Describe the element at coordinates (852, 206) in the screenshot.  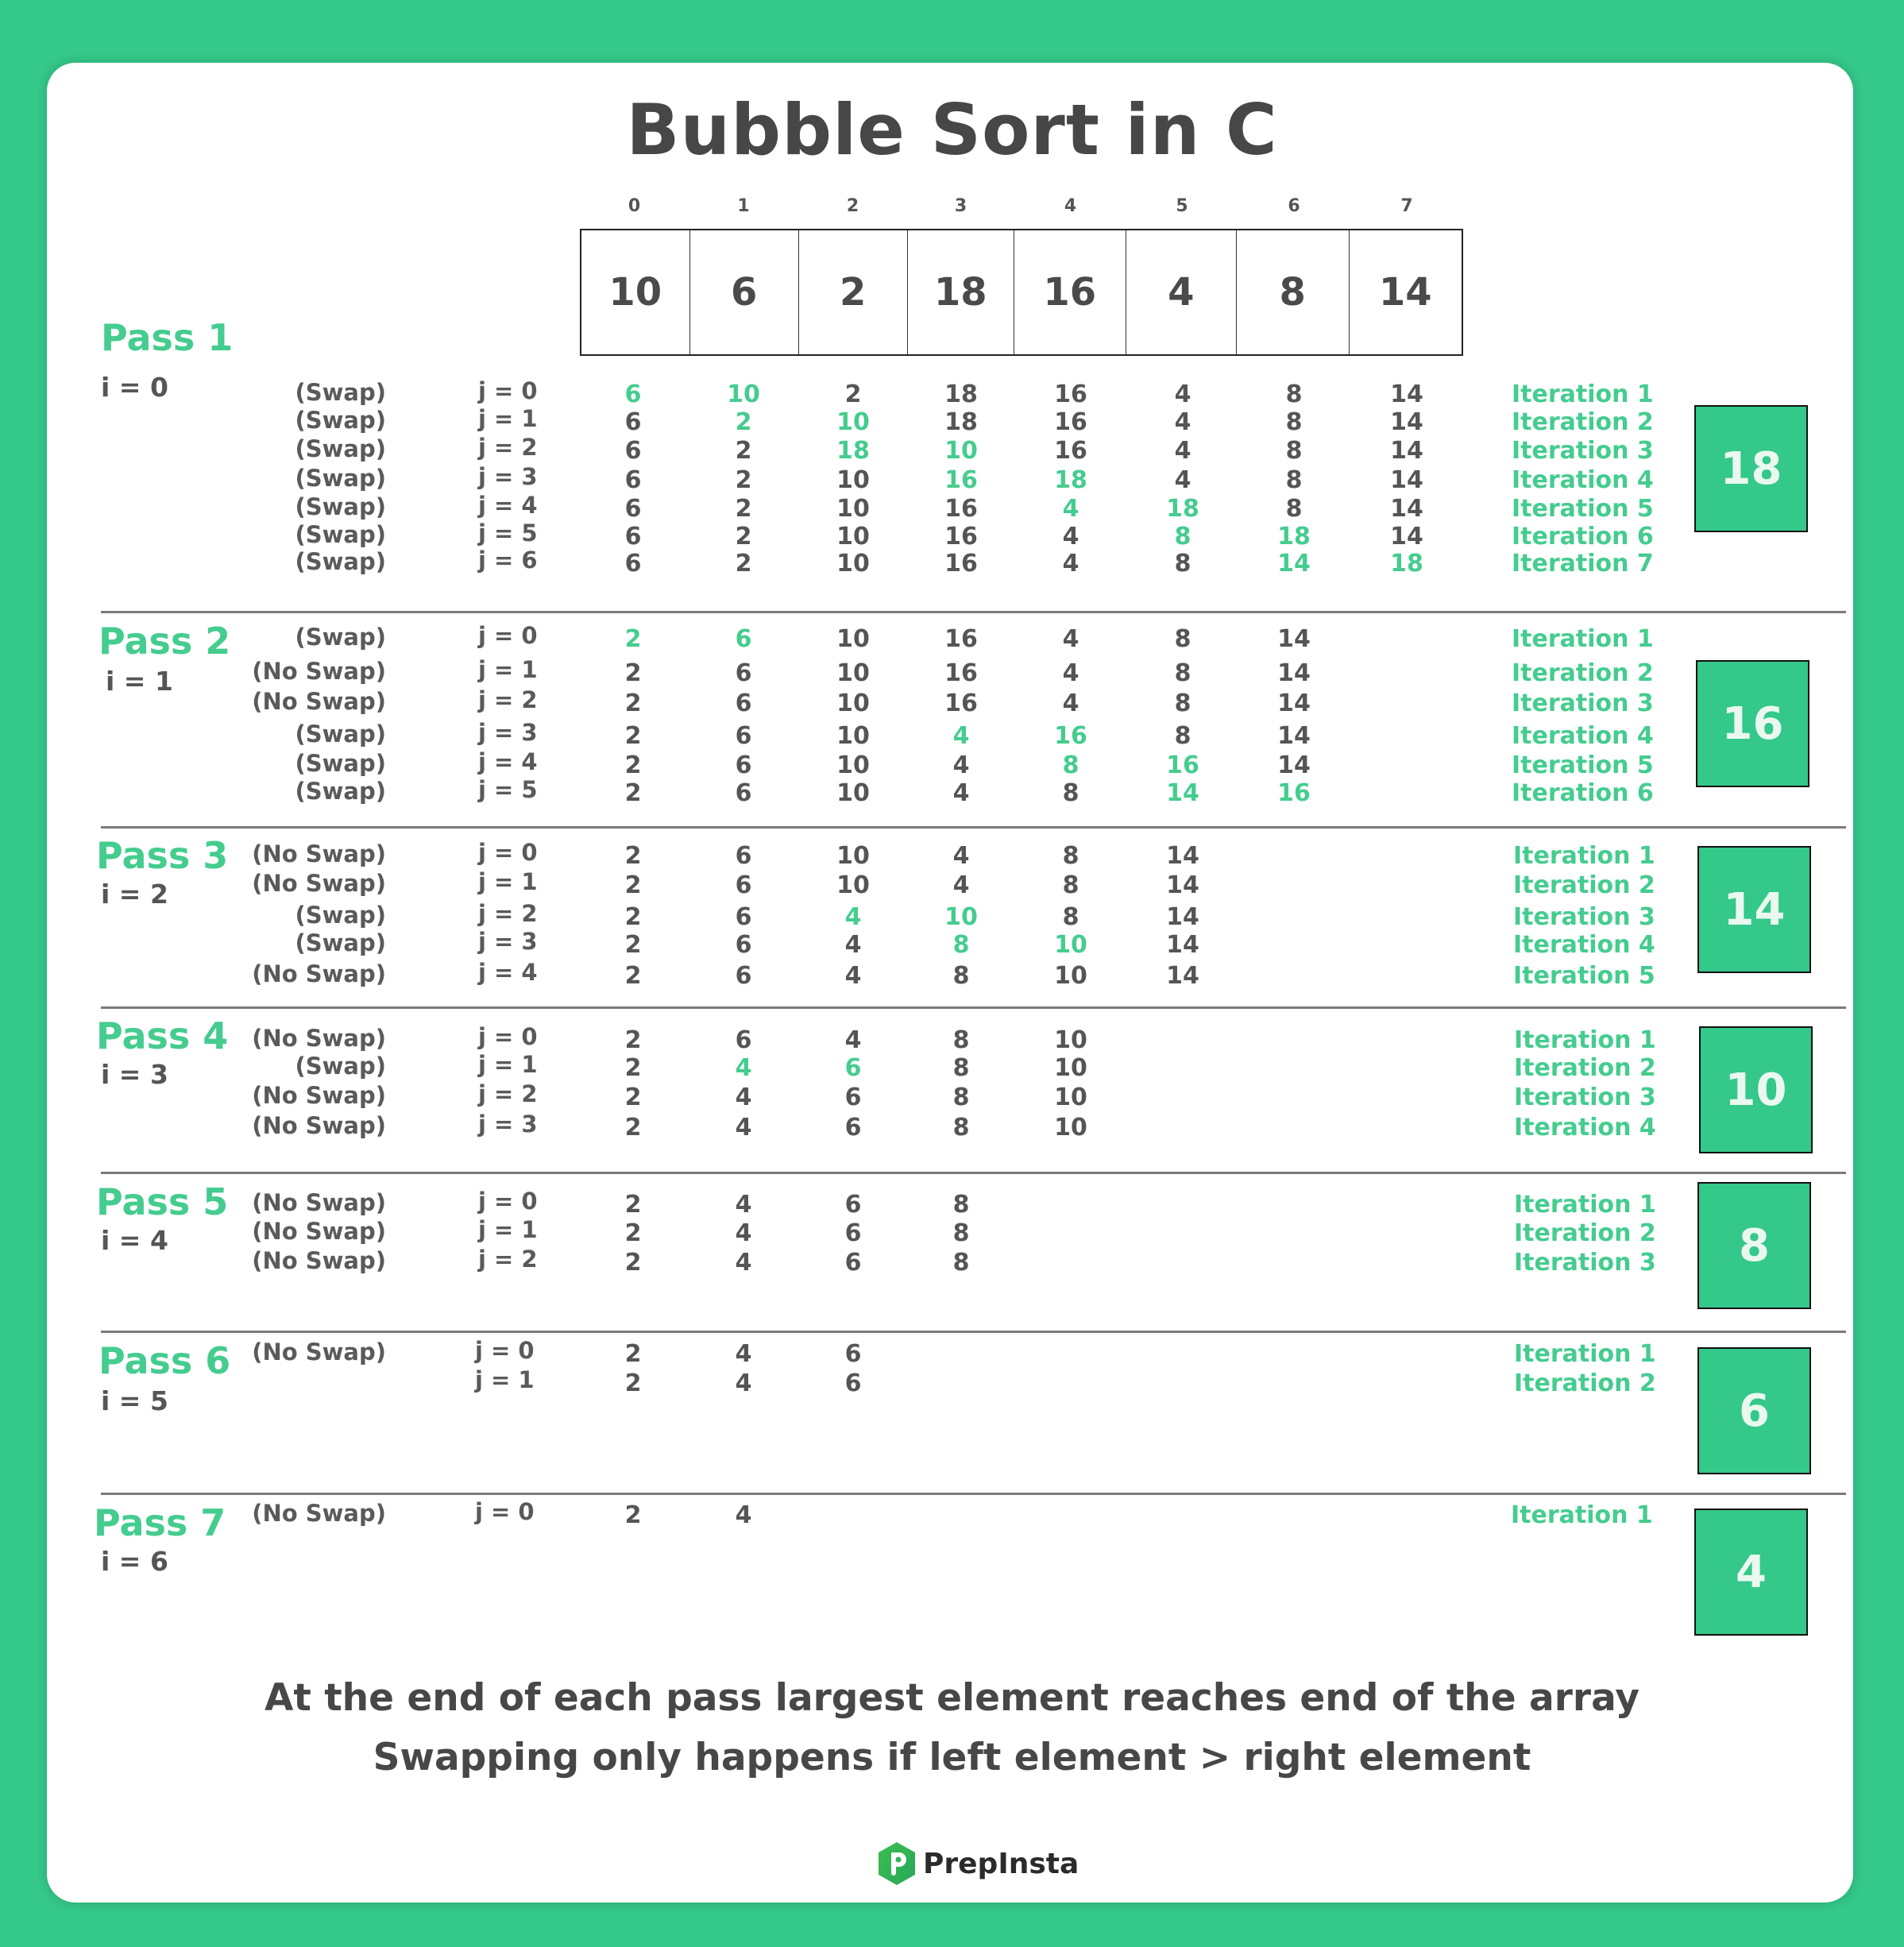
I see `array-index-label: 2` at that location.